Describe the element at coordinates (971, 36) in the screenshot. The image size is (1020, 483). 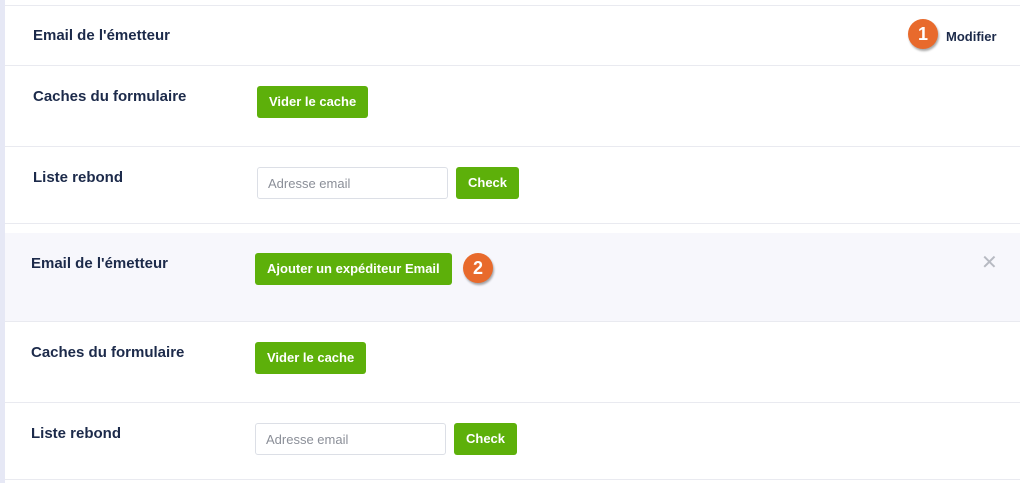
I see `modify-link: Modifier` at that location.